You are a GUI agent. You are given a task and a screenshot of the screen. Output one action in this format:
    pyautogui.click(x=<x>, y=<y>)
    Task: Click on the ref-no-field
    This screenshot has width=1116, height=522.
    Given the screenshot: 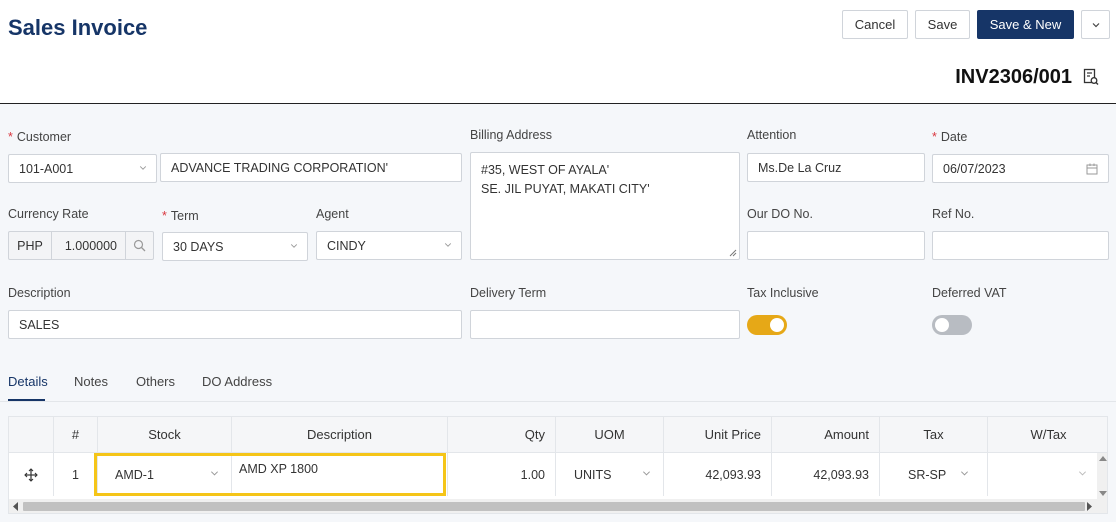 What is the action you would take?
    pyautogui.click(x=1020, y=245)
    